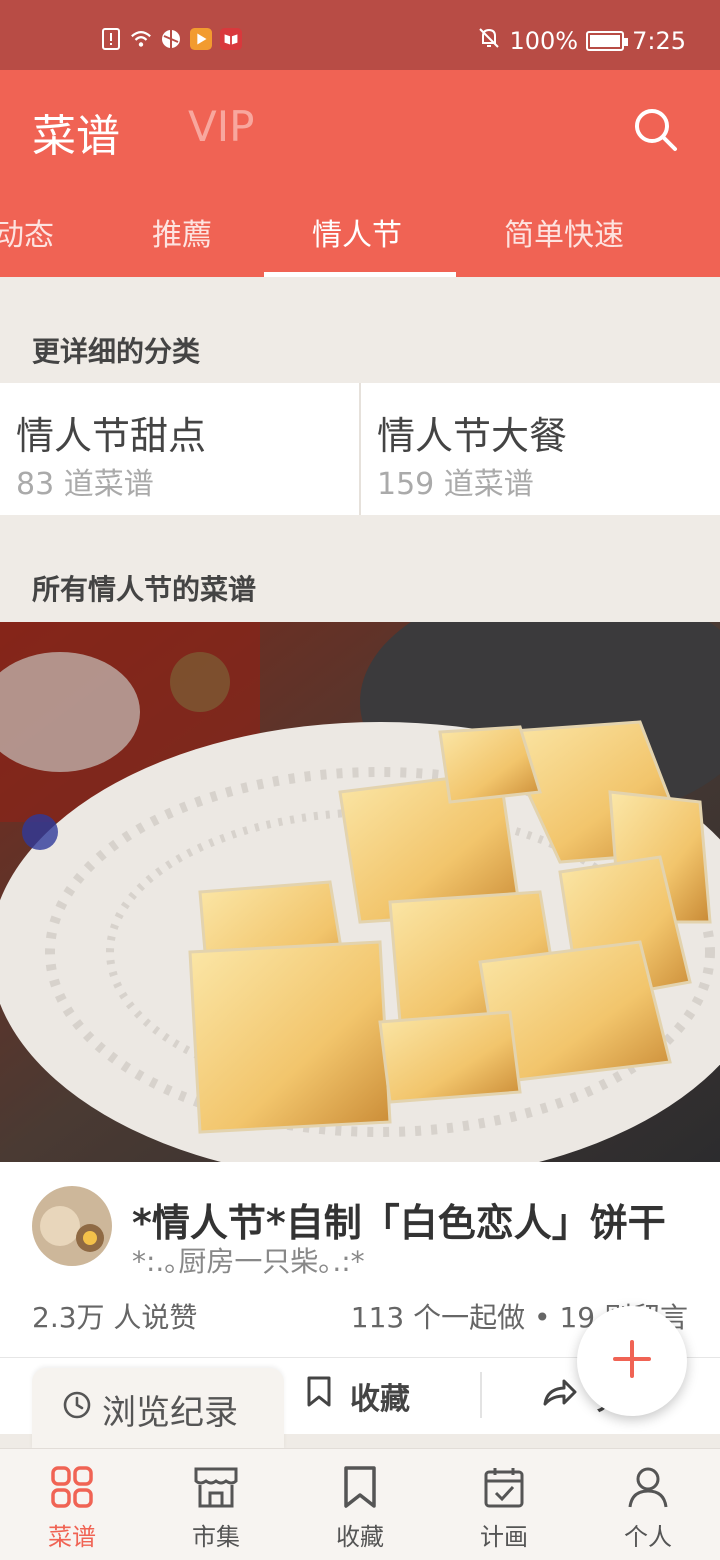 The width and height of the screenshot is (720, 1560). I want to click on nav-recipes: 菜谱, so click(72, 1508).